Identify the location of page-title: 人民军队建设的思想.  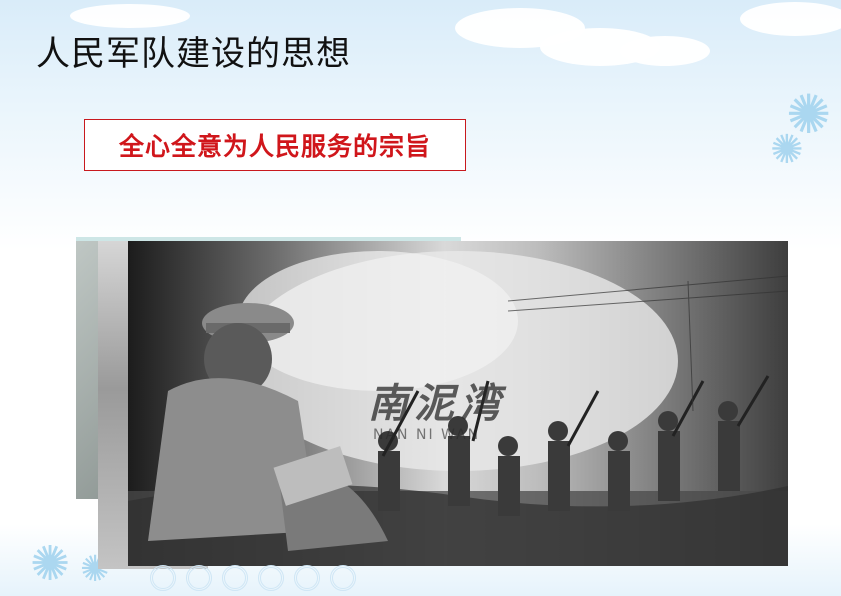
(193, 54).